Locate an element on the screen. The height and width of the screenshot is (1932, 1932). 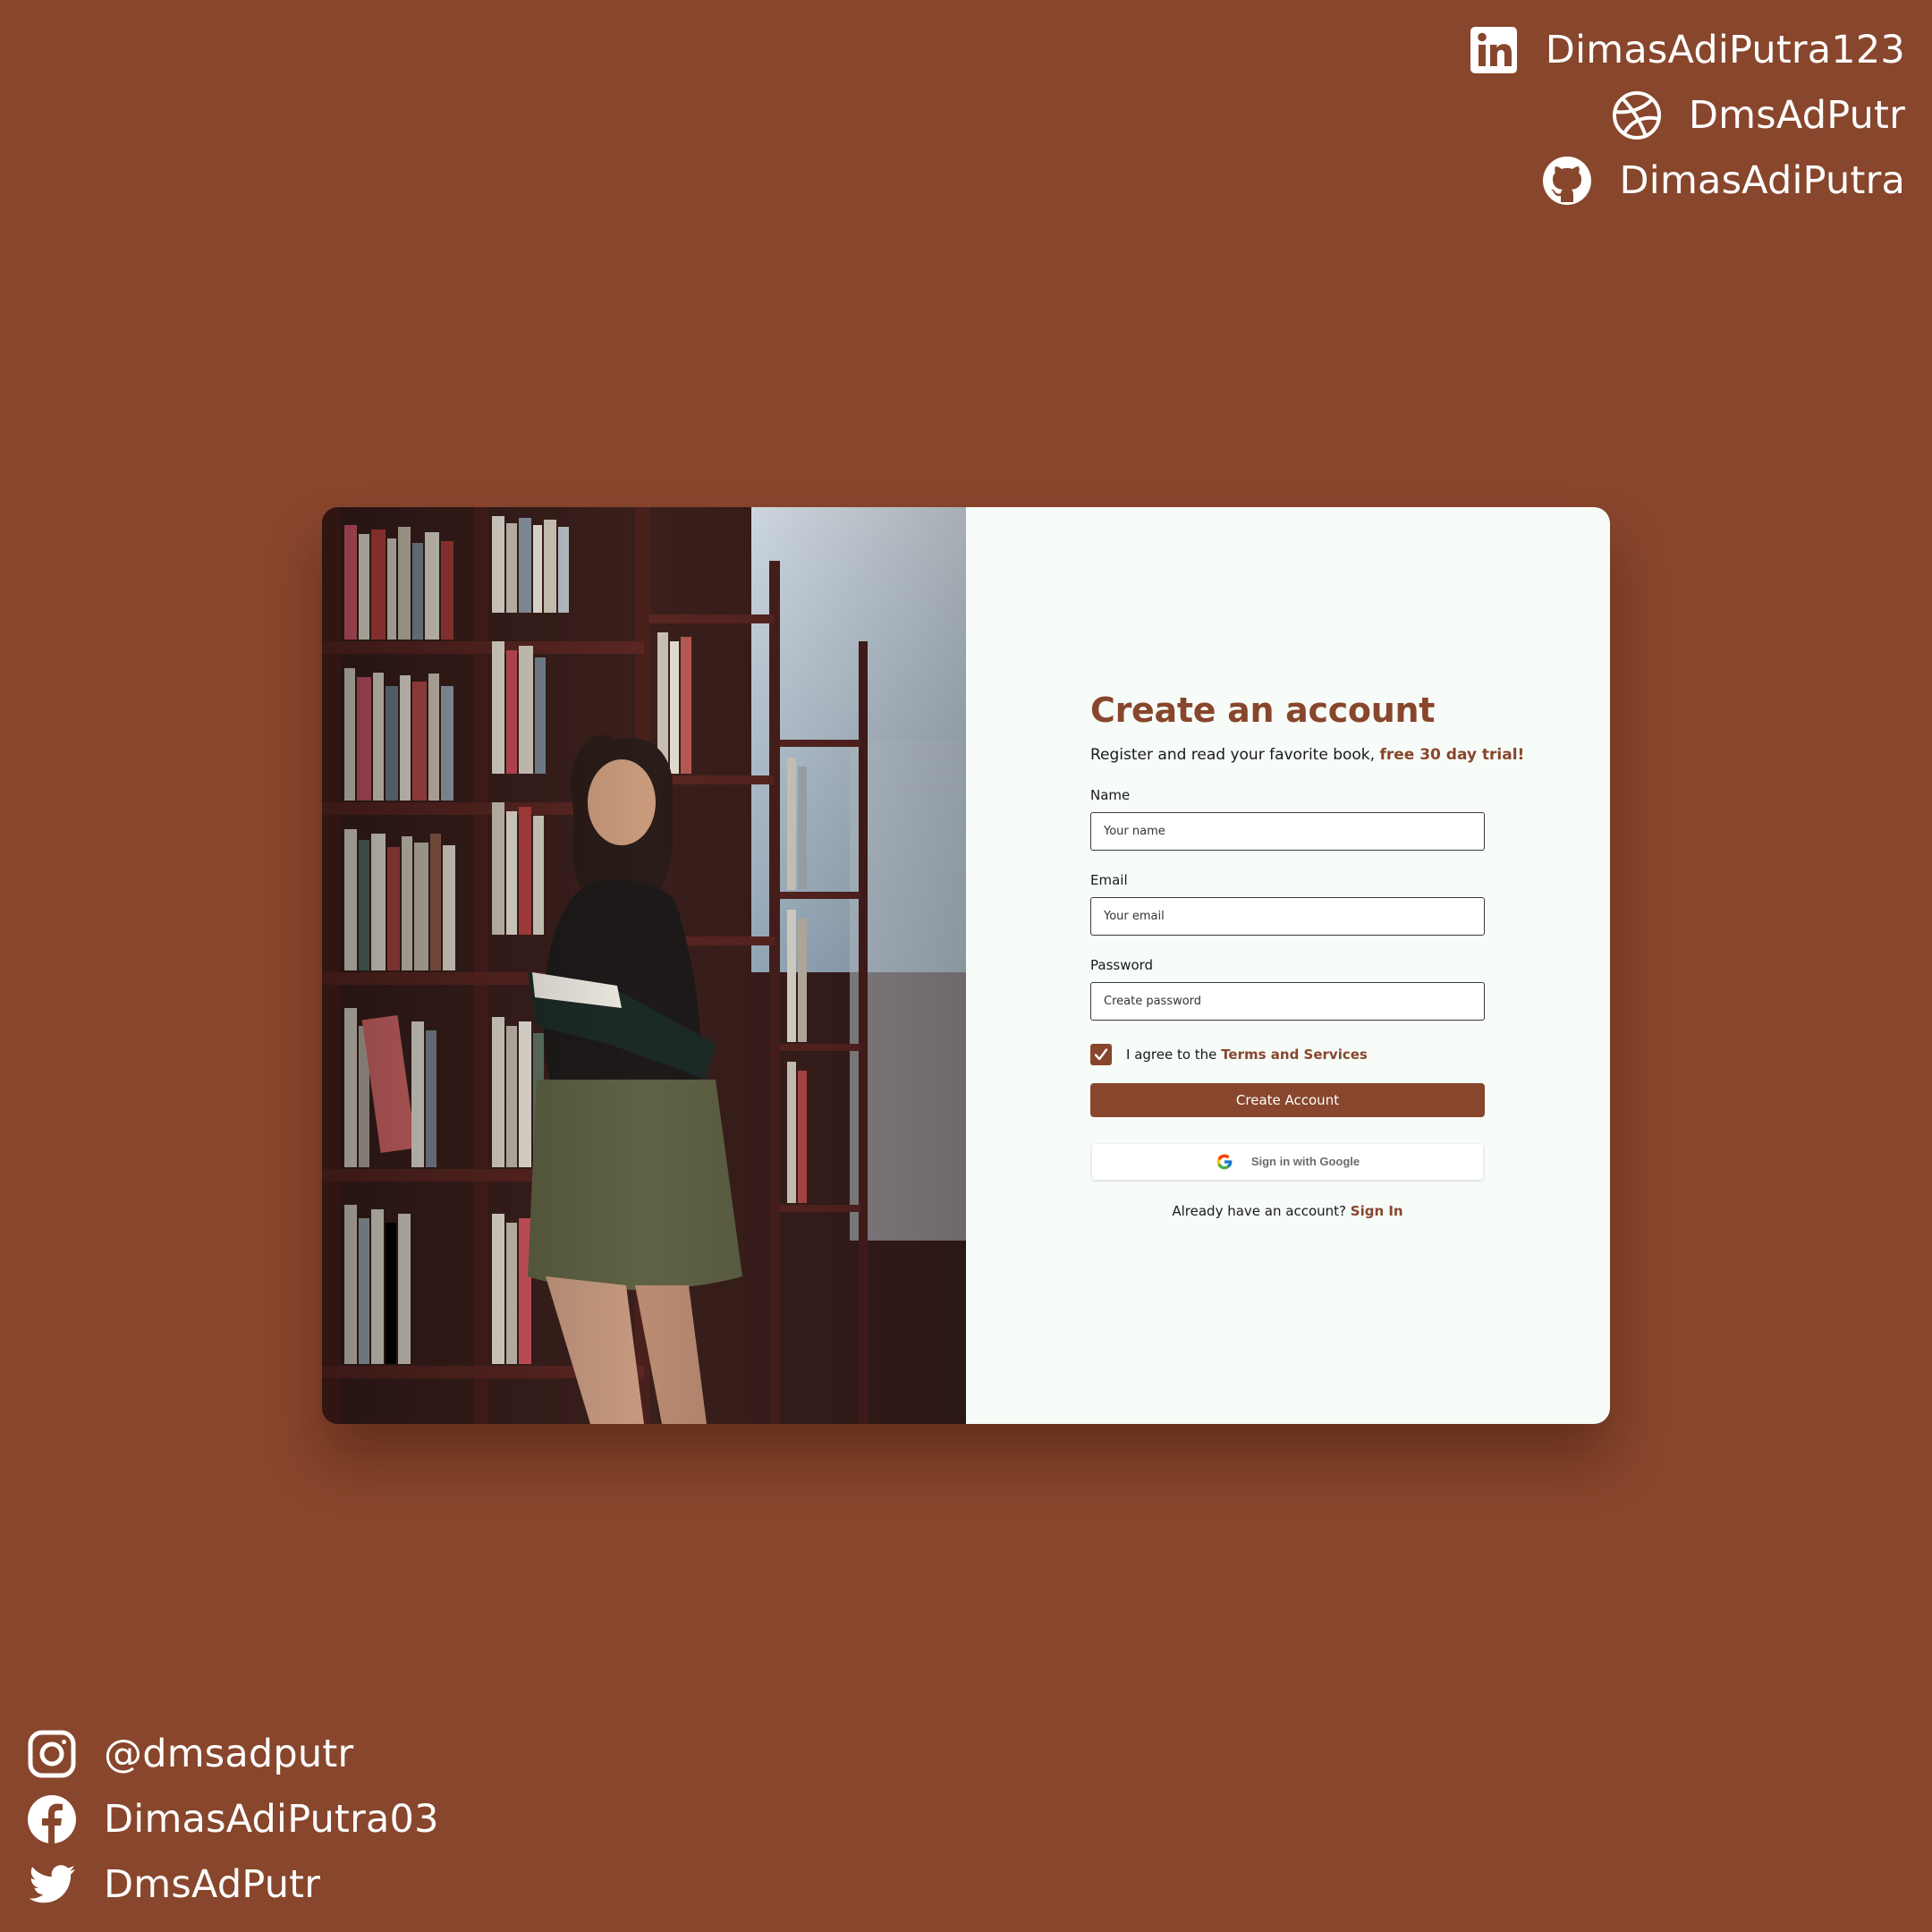
checkmark-icon is located at coordinates (1101, 1053).